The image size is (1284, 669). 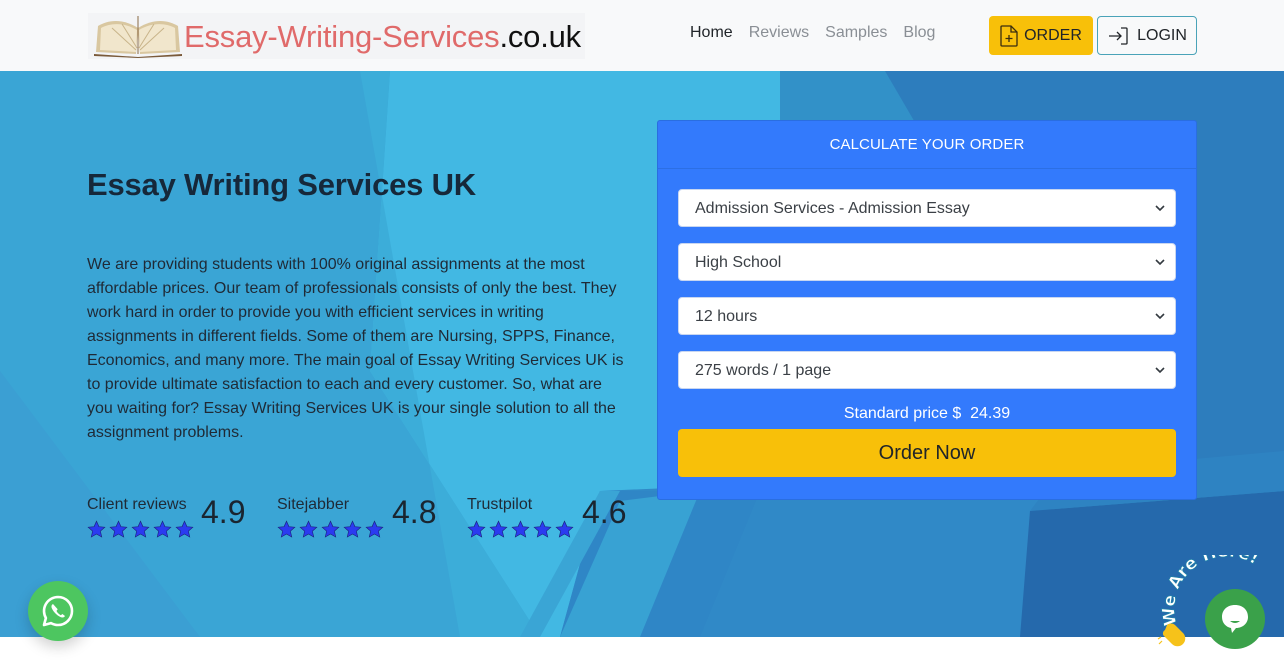 I want to click on chat-open-button, so click(x=1235, y=619).